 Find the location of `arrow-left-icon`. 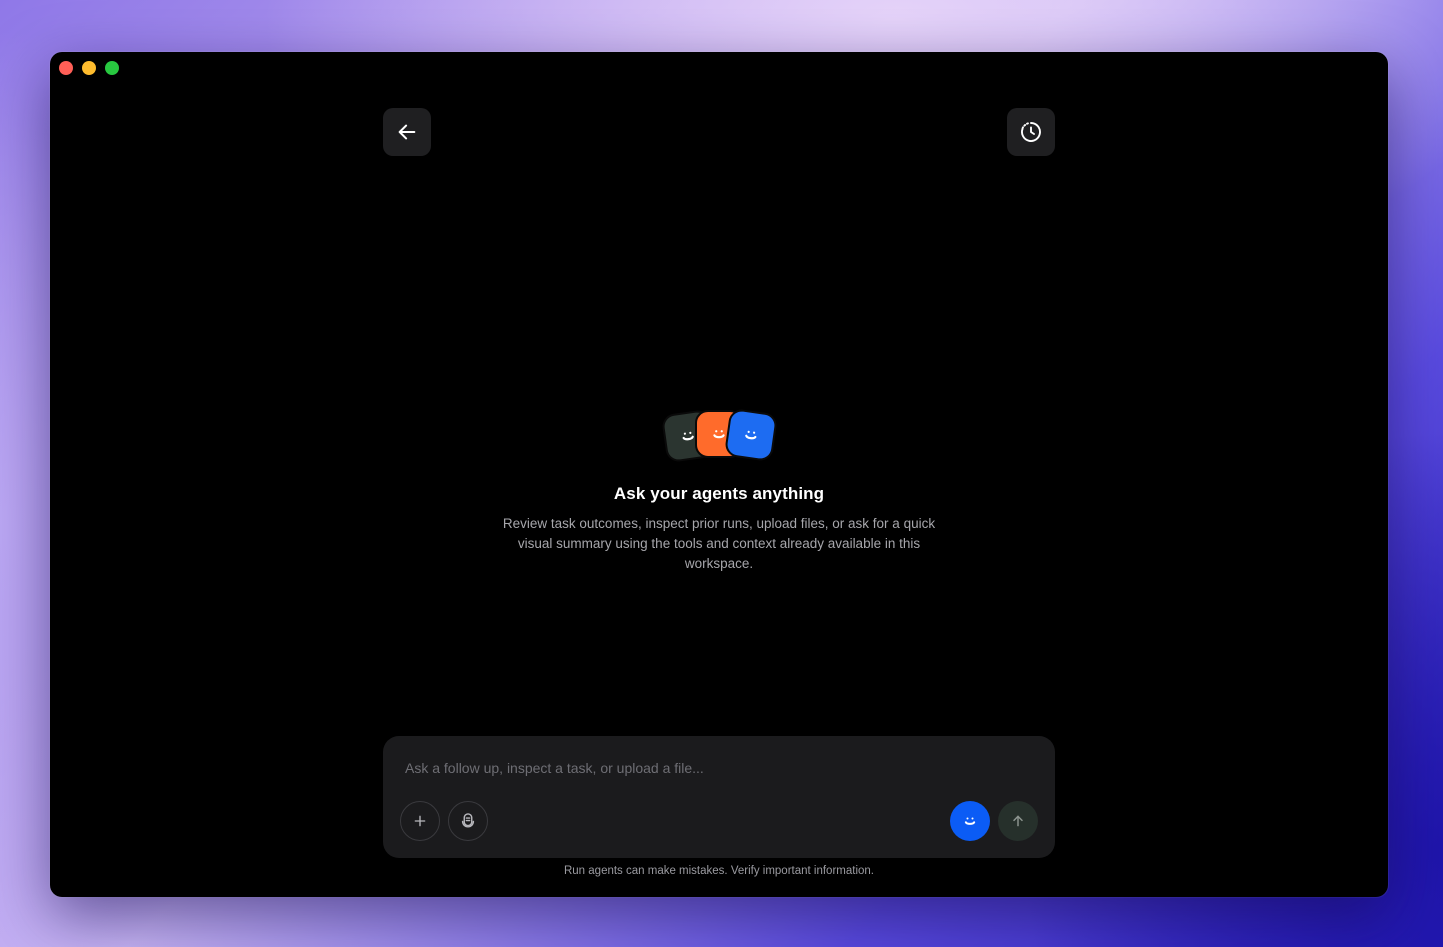

arrow-left-icon is located at coordinates (407, 132).